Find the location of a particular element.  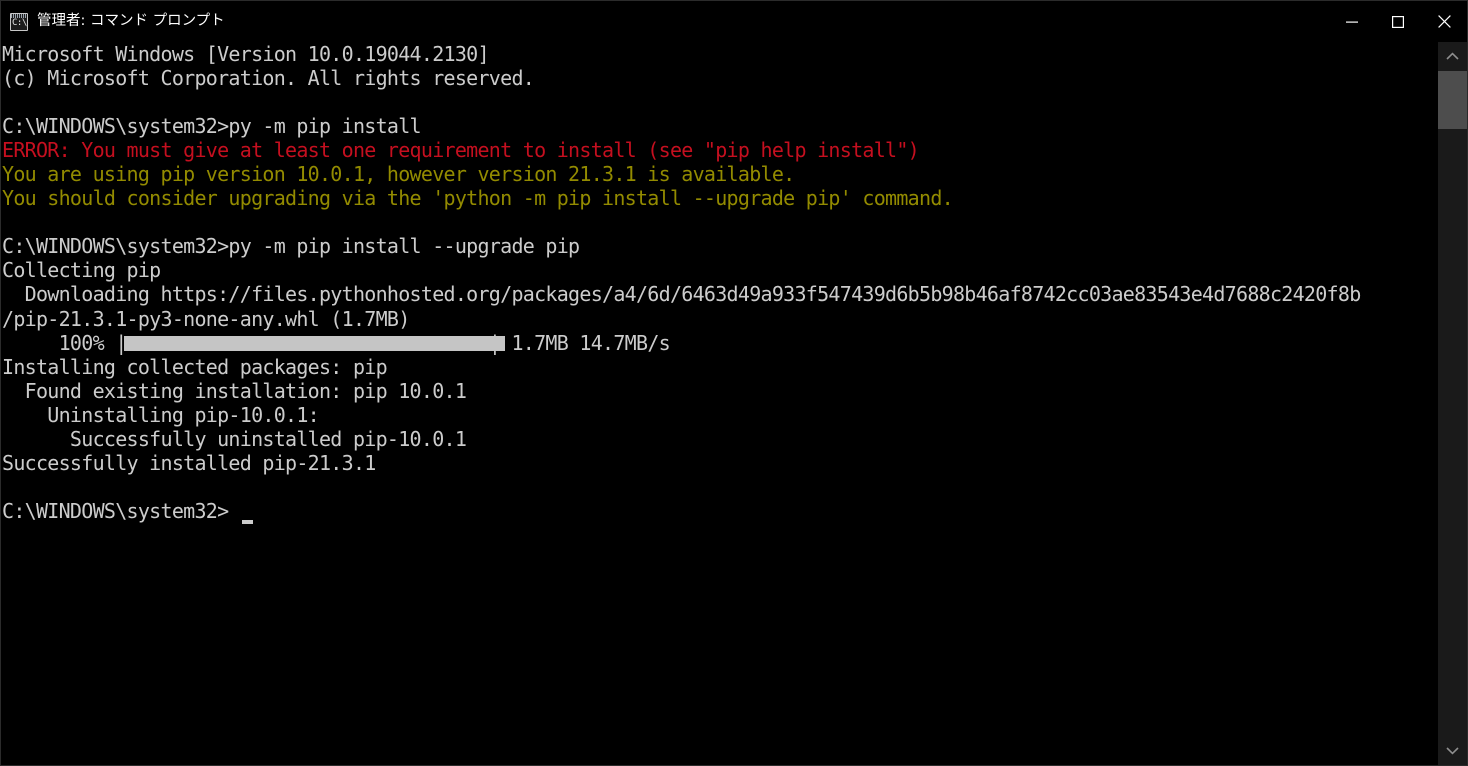

console-line: Uninstalling pip-10.0.1: is located at coordinates (160, 414).